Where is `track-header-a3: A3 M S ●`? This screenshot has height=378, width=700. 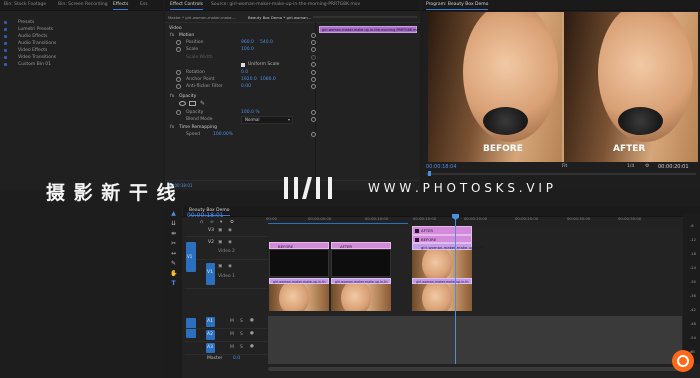
track-header-a3: A3 M S ● is located at coordinates (226, 348).